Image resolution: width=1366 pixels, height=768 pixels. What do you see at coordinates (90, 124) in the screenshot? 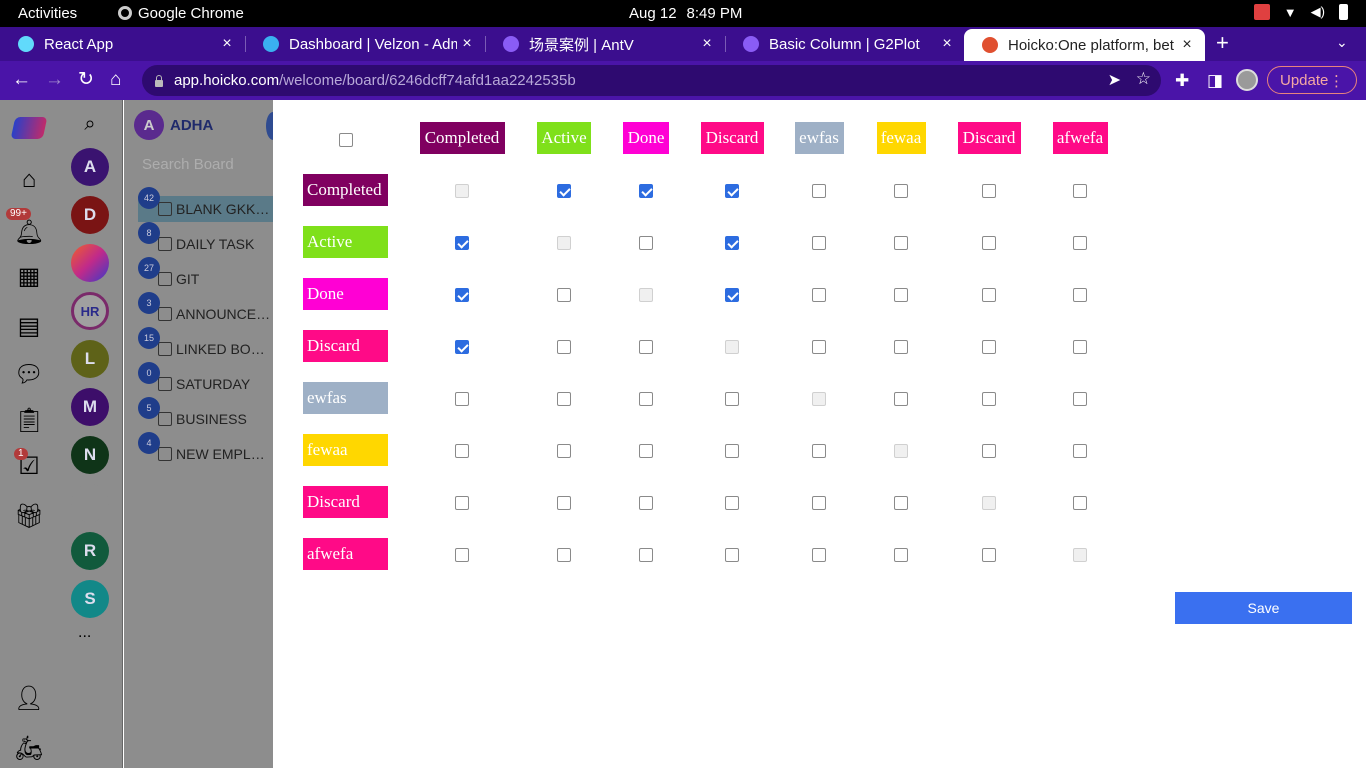
I see `search-icon: ⌕` at bounding box center [90, 124].